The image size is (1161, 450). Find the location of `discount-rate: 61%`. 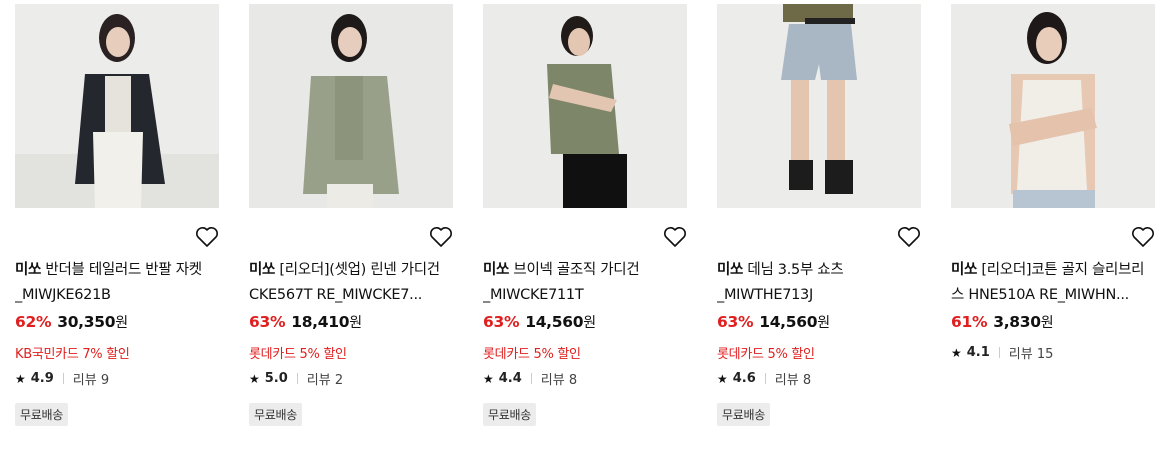

discount-rate: 61% is located at coordinates (969, 322).